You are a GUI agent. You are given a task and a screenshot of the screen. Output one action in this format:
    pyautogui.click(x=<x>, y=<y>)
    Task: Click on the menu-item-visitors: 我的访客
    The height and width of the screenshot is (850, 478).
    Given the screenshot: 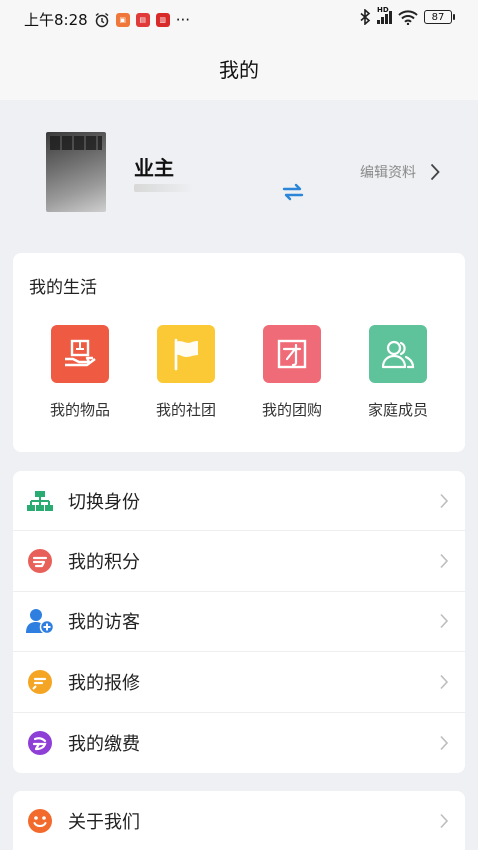 What is the action you would take?
    pyautogui.click(x=239, y=622)
    